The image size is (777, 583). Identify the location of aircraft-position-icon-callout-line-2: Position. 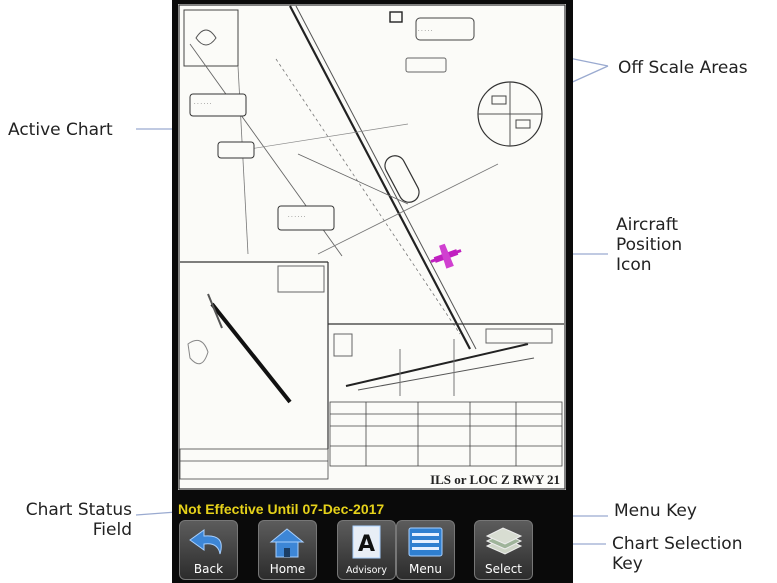
(649, 245).